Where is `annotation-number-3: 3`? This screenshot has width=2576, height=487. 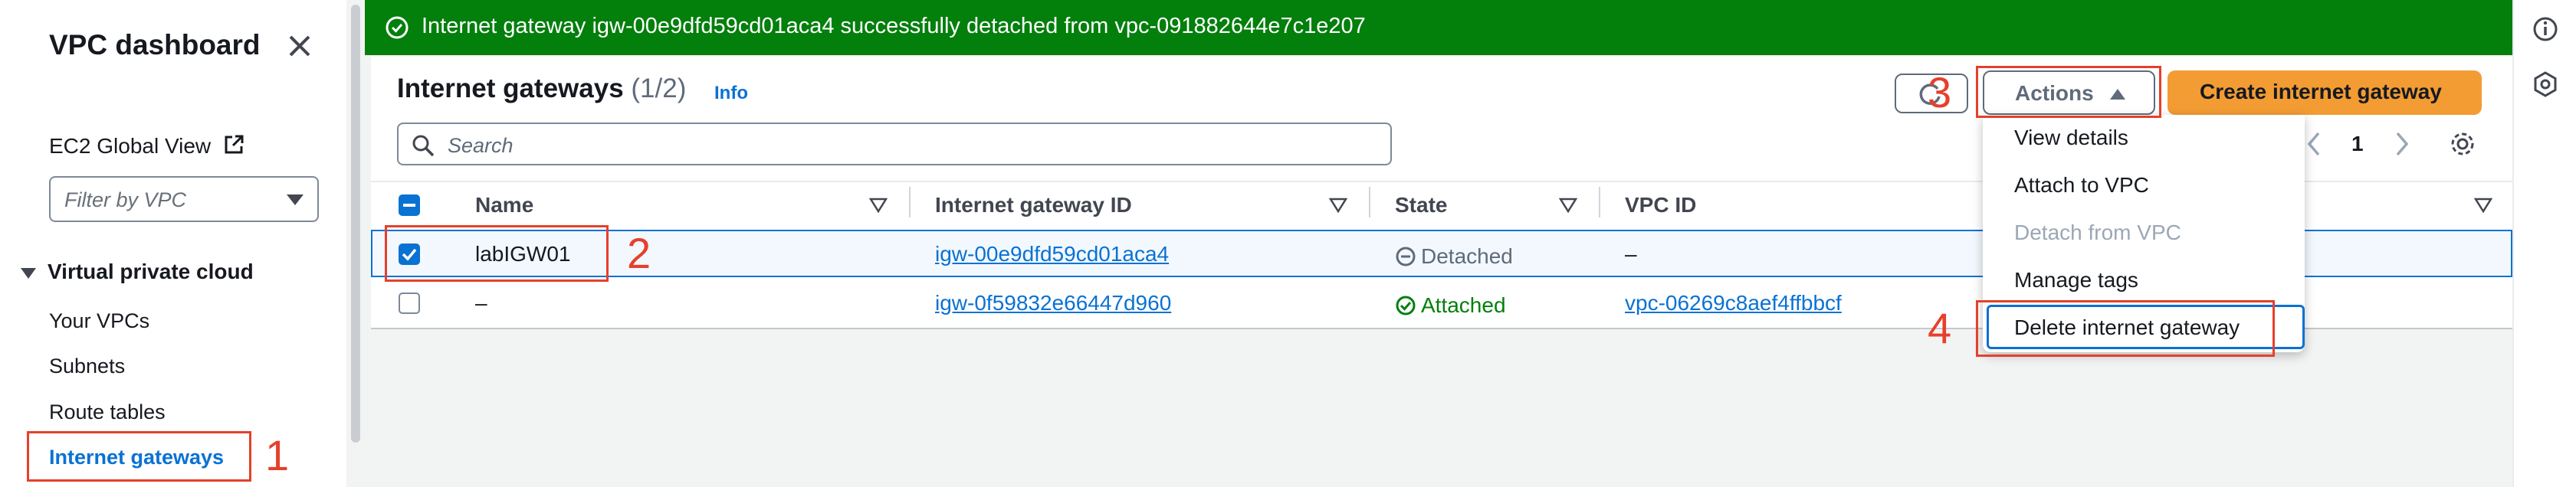
annotation-number-3: 3 is located at coordinates (1940, 92).